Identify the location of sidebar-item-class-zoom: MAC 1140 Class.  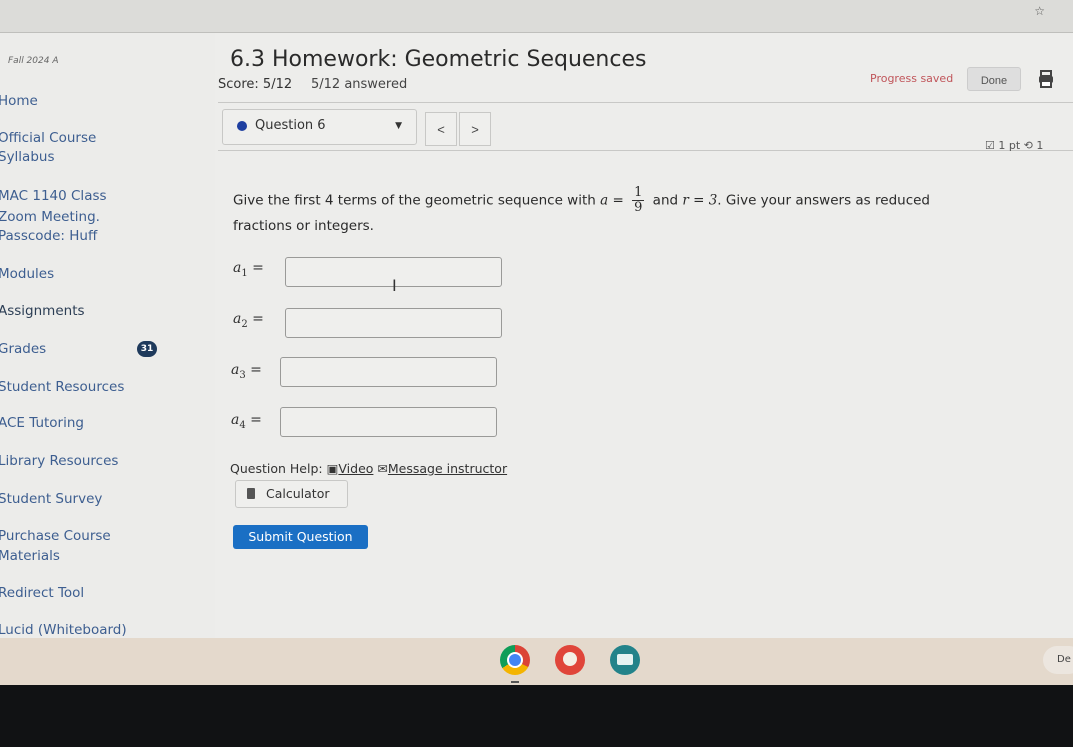
(53, 196).